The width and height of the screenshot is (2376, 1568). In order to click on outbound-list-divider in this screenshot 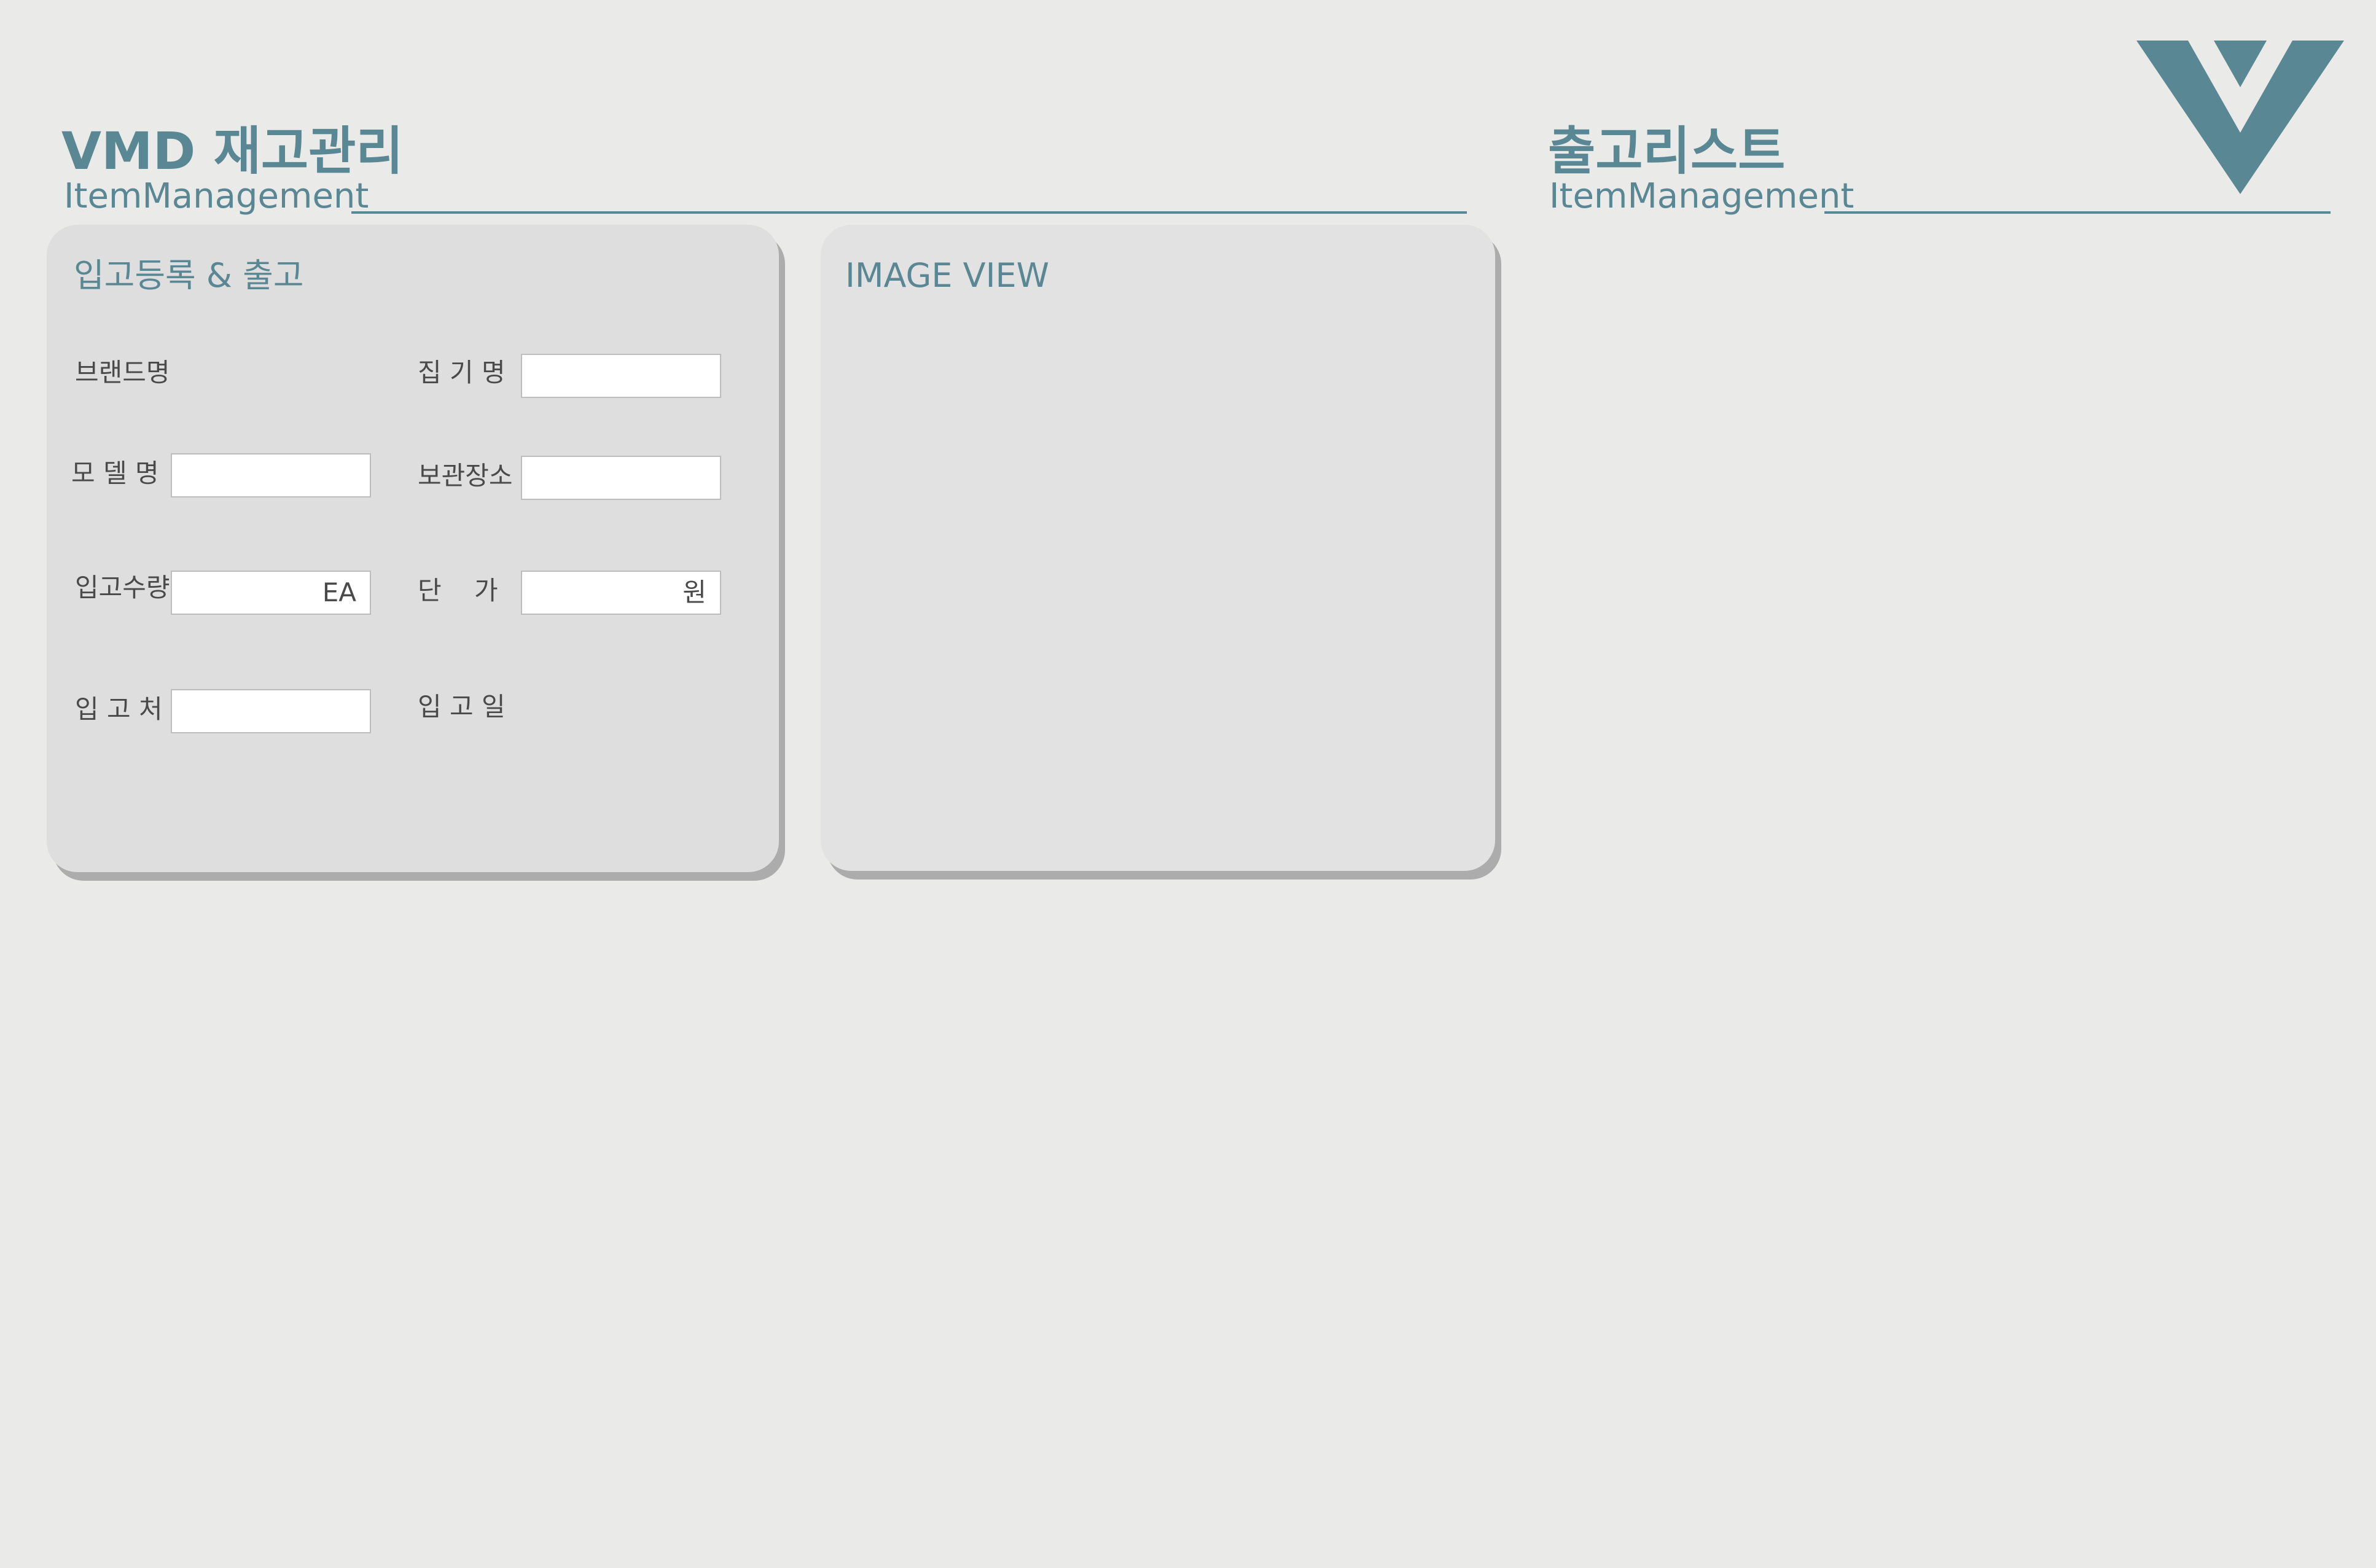, I will do `click(2077, 212)`.